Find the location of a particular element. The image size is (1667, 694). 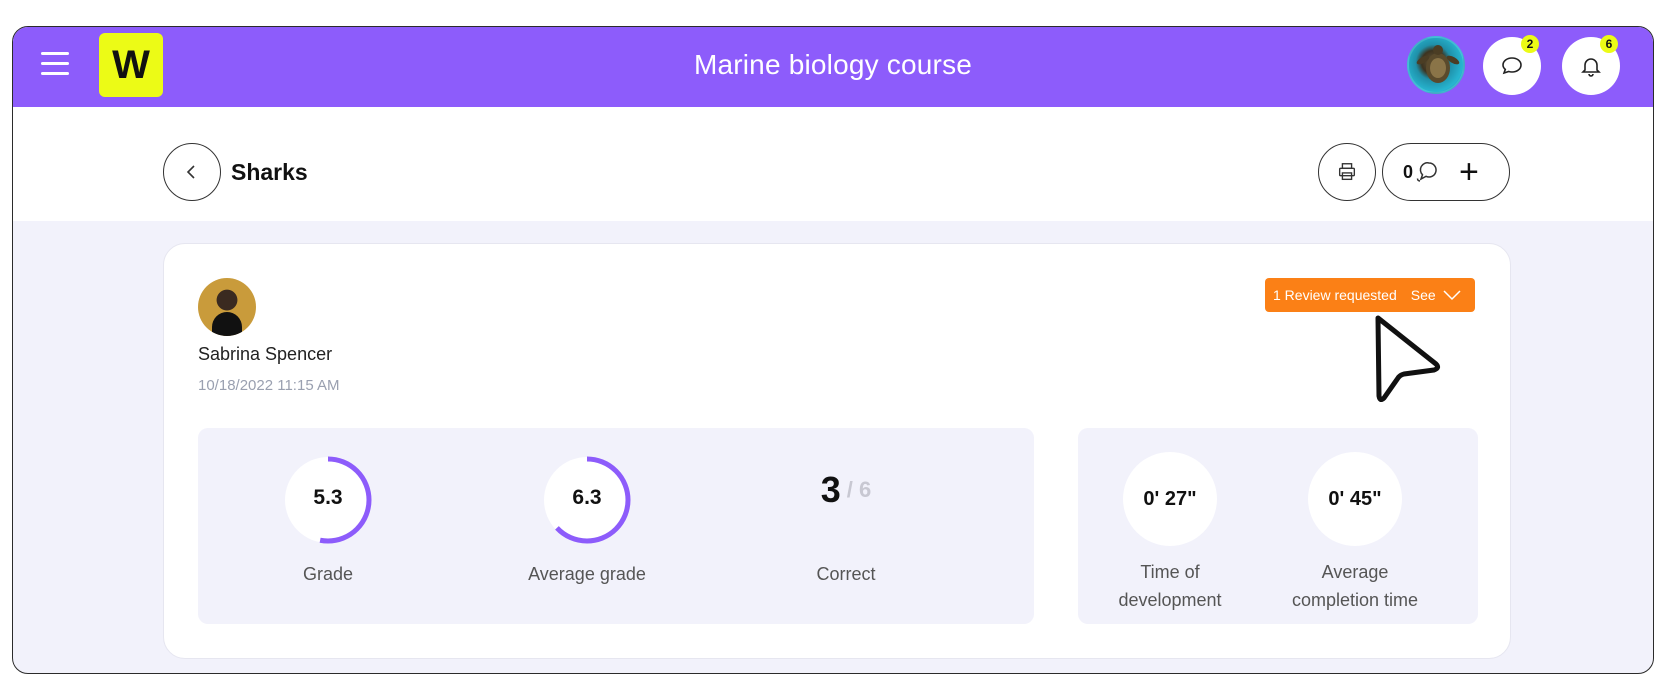

average-grade-stat: 6.3 Average grade is located at coordinates (587, 520).